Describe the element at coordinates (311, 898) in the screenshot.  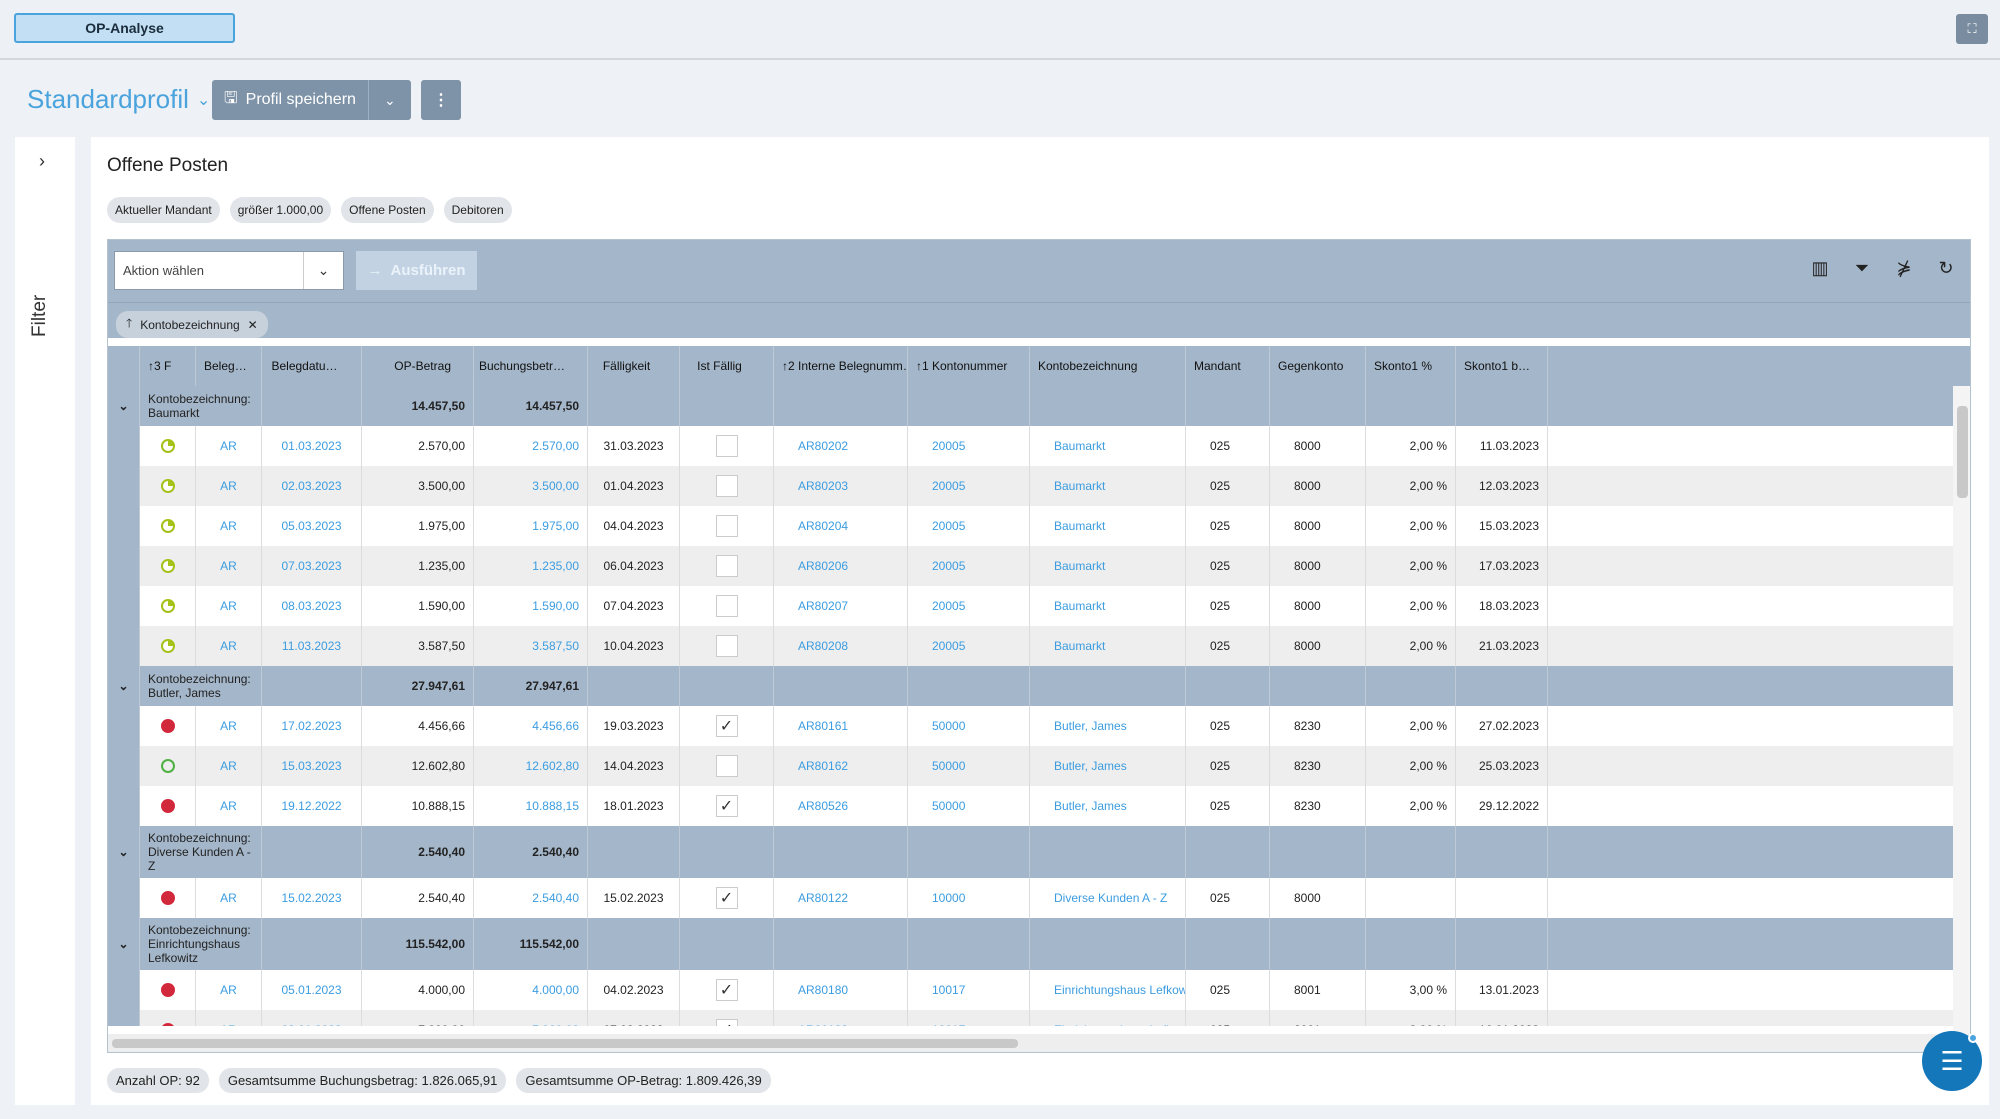
I see `cell-datum: 15.02.2023` at that location.